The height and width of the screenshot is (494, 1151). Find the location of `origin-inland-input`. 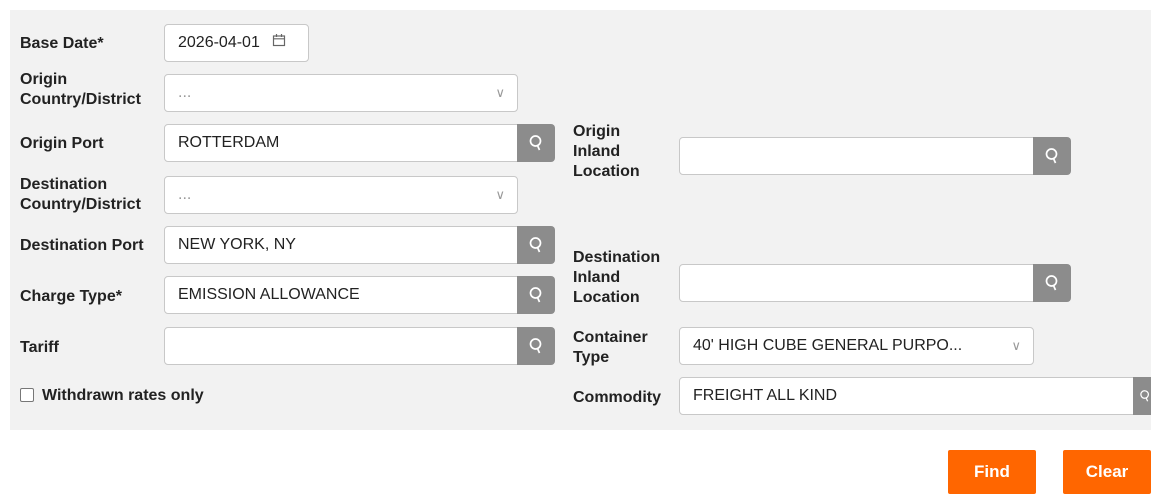

origin-inland-input is located at coordinates (856, 156).